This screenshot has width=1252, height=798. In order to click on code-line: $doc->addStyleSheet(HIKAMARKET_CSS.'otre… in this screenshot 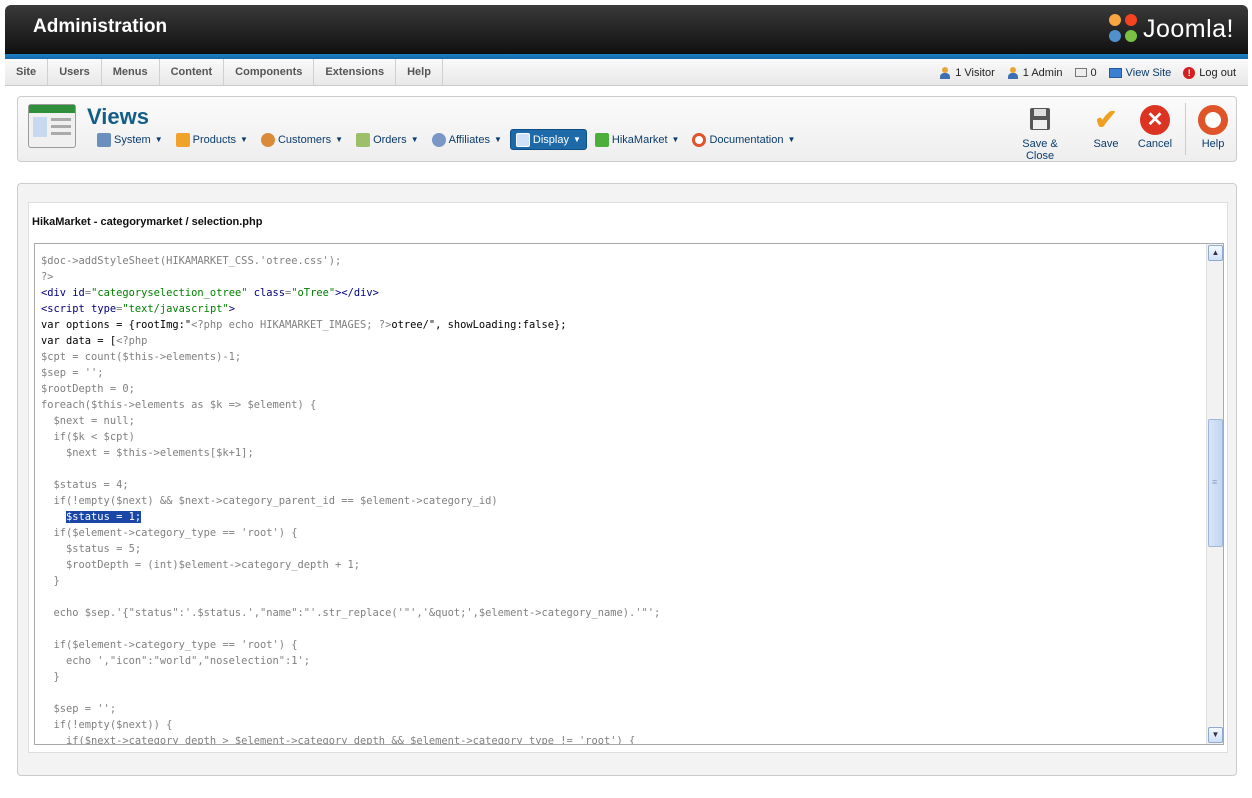, I will do `click(191, 261)`.